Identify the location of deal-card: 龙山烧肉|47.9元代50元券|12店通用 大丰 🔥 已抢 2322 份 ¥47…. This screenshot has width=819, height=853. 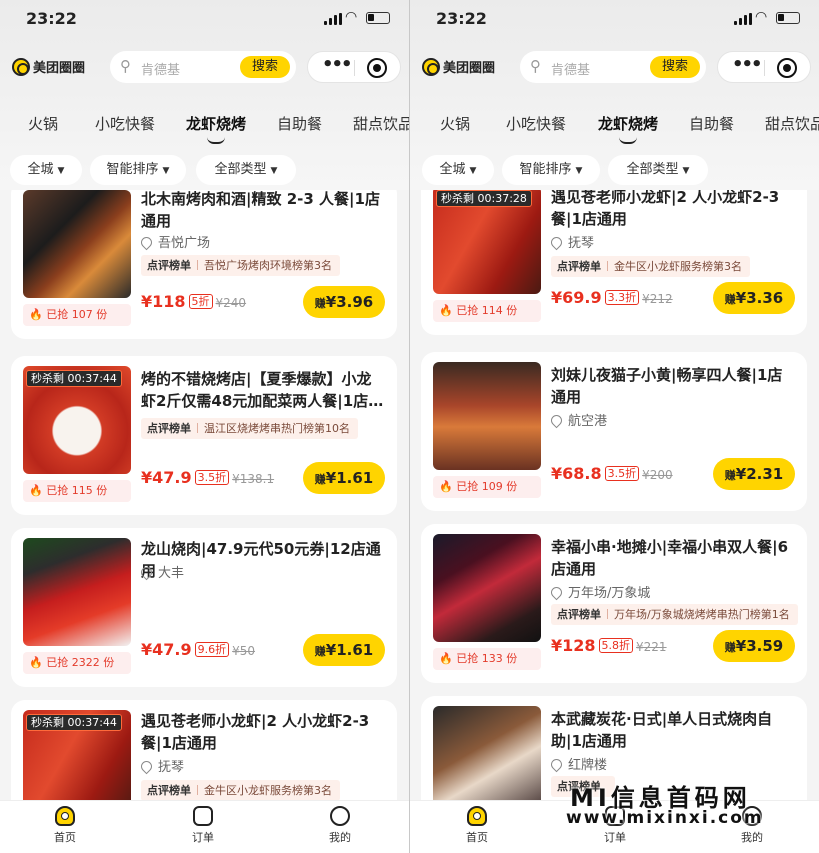
(204, 607).